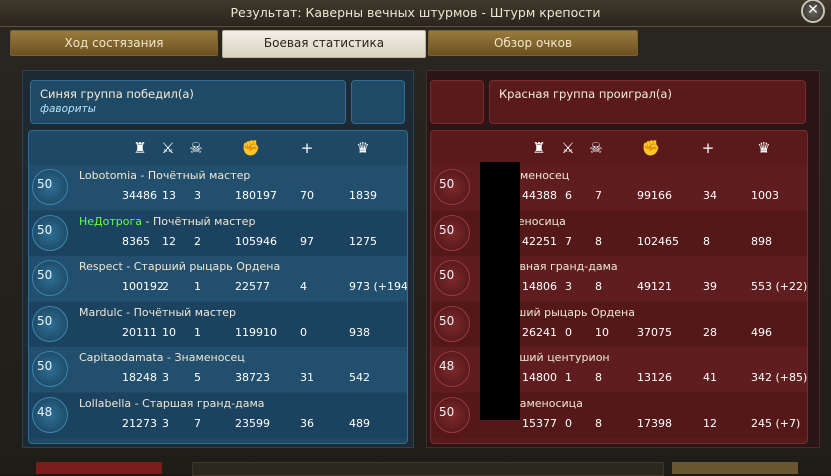 This screenshot has height=476, width=831. Describe the element at coordinates (539, 377) in the screenshot. I see `stat-cell: 14800` at that location.